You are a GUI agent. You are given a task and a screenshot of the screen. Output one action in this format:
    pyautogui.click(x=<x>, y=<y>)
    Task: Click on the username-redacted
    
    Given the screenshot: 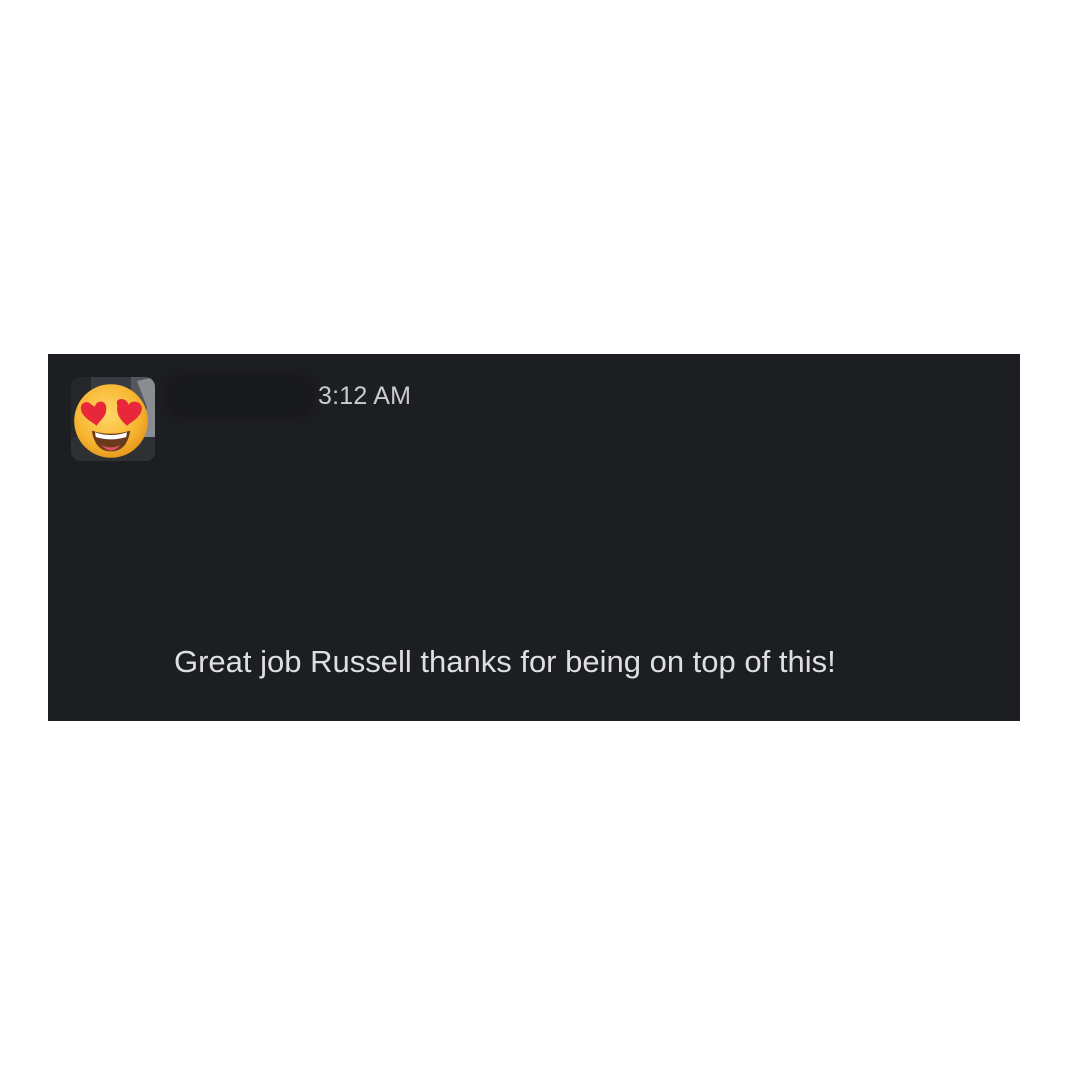 What is the action you would take?
    pyautogui.click(x=240, y=396)
    